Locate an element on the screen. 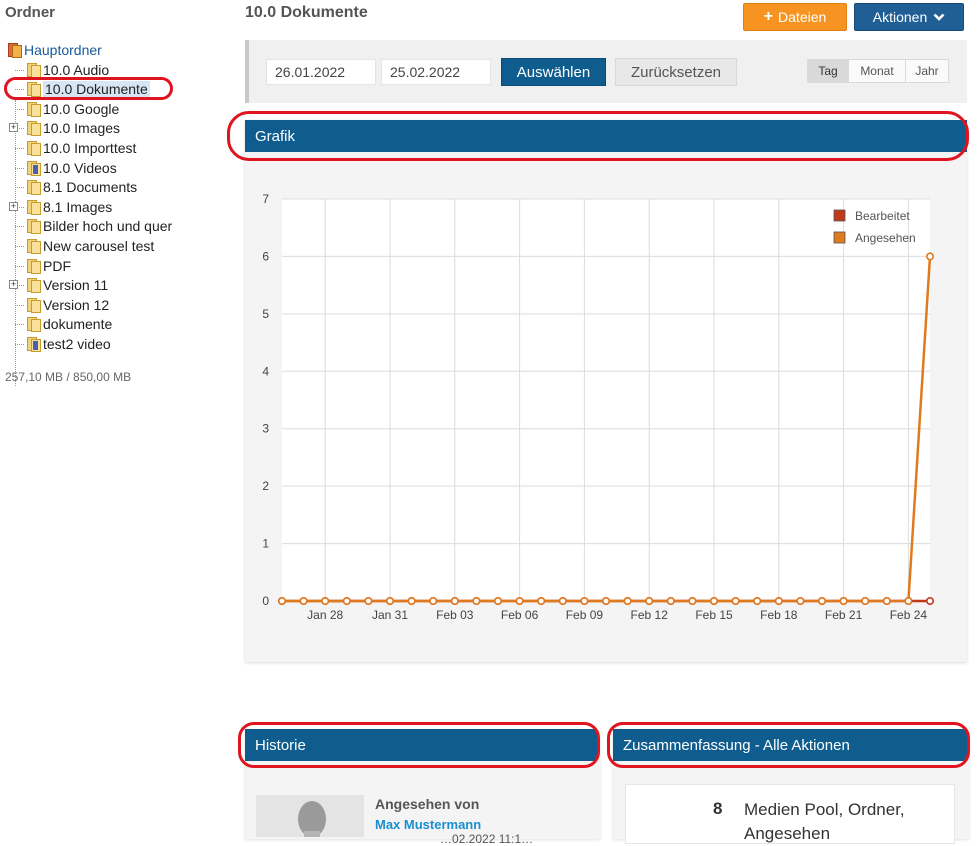  tree-item-hauptordner: Hauptordner is located at coordinates (54, 50).